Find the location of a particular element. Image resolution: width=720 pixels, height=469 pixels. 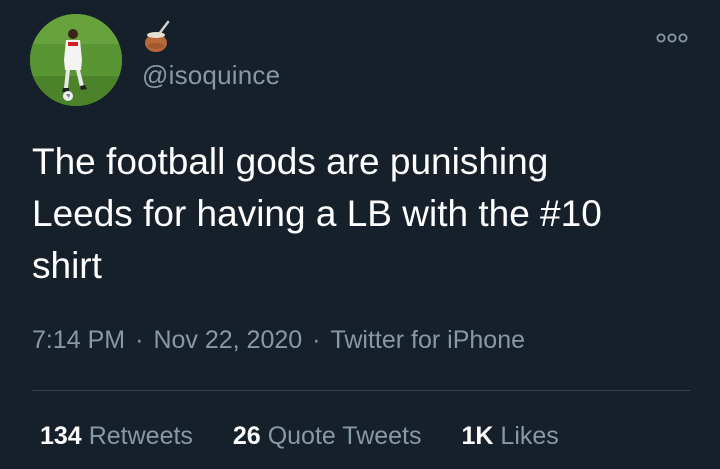

retweets-label: Retweets is located at coordinates (140, 436).